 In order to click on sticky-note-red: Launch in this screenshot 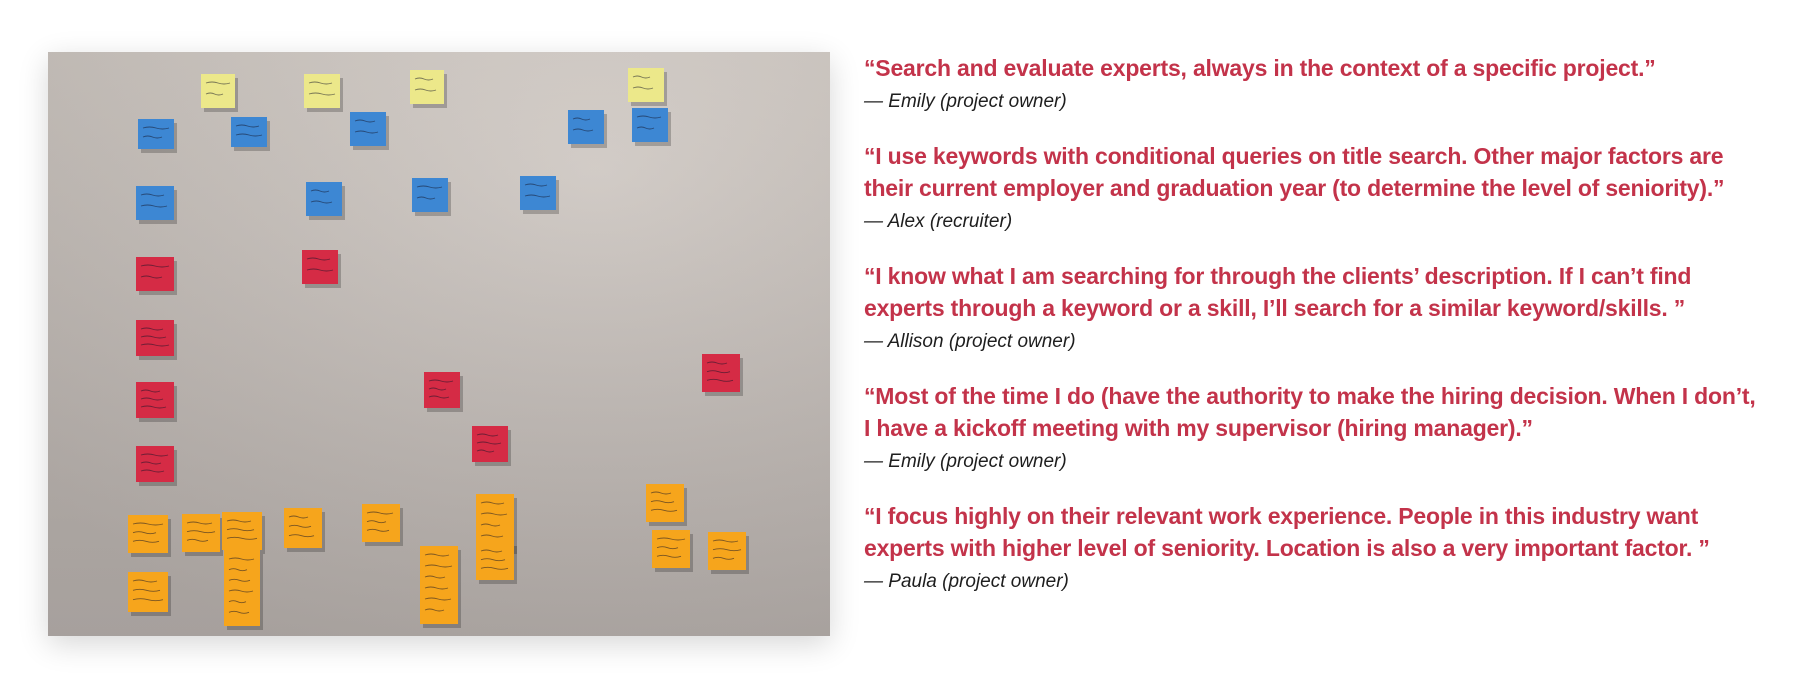, I will do `click(156, 340)`.